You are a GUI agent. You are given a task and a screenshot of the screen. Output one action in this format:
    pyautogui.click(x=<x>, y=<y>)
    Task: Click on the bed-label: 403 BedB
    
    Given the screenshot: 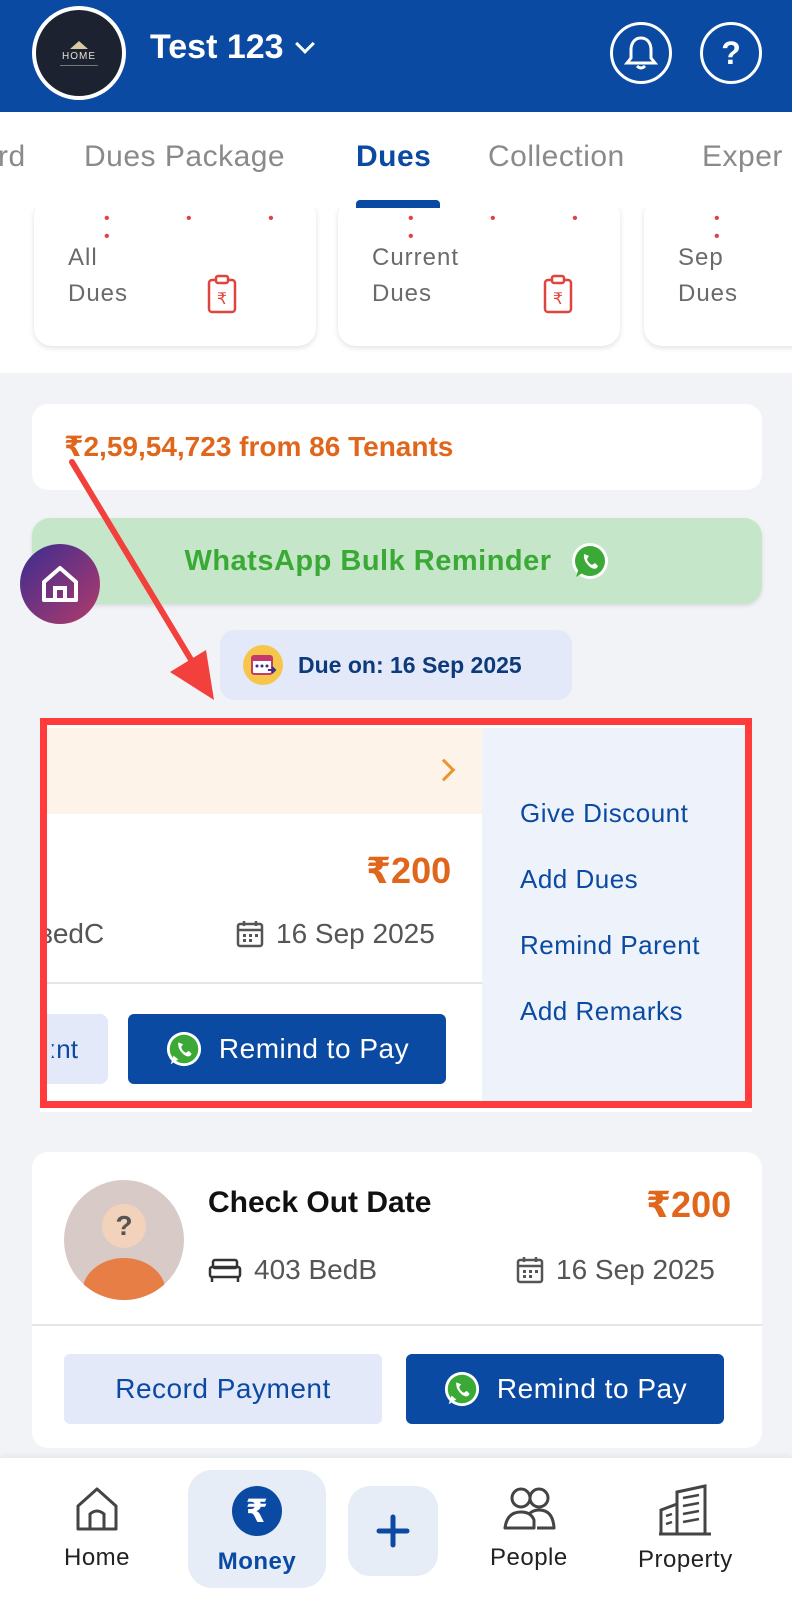 What is the action you would take?
    pyautogui.click(x=315, y=1269)
    